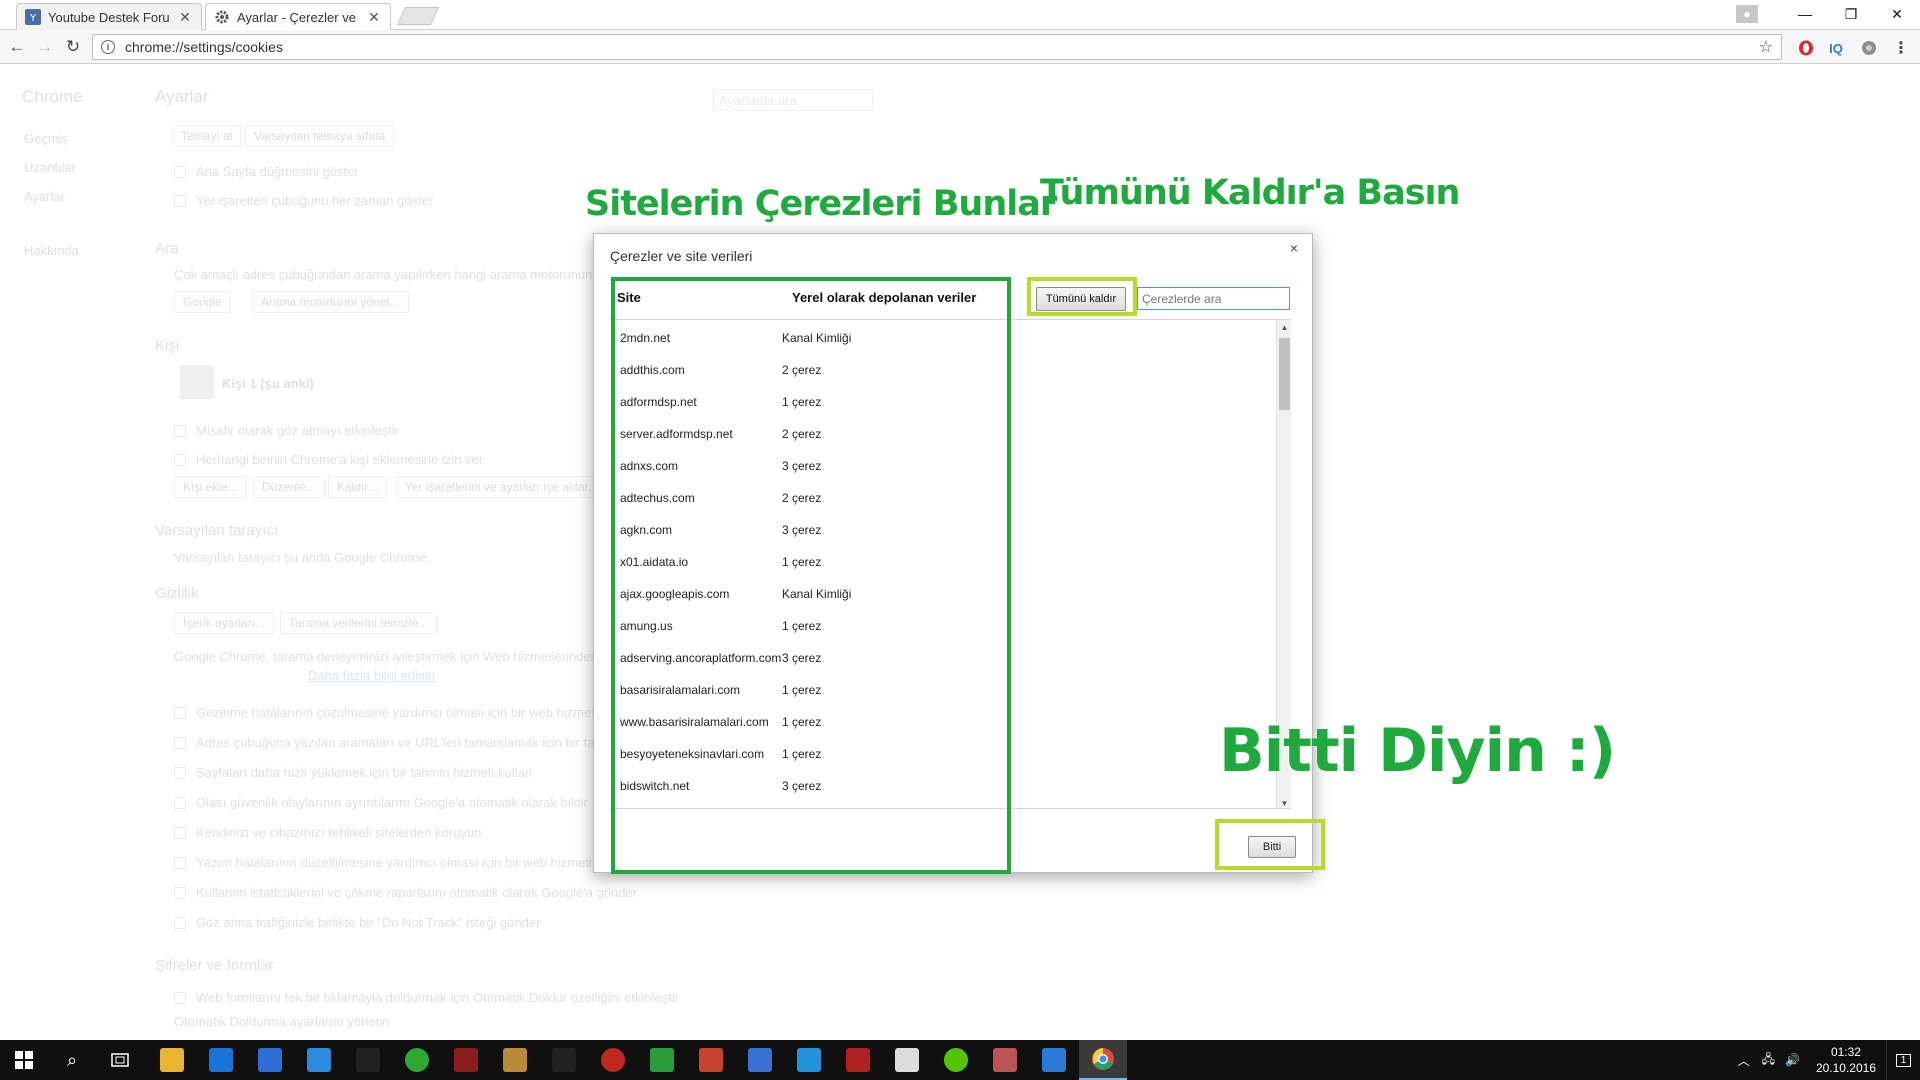 The image size is (1920, 1080). I want to click on window-controls: ● — ❐ ✕, so click(1828, 14).